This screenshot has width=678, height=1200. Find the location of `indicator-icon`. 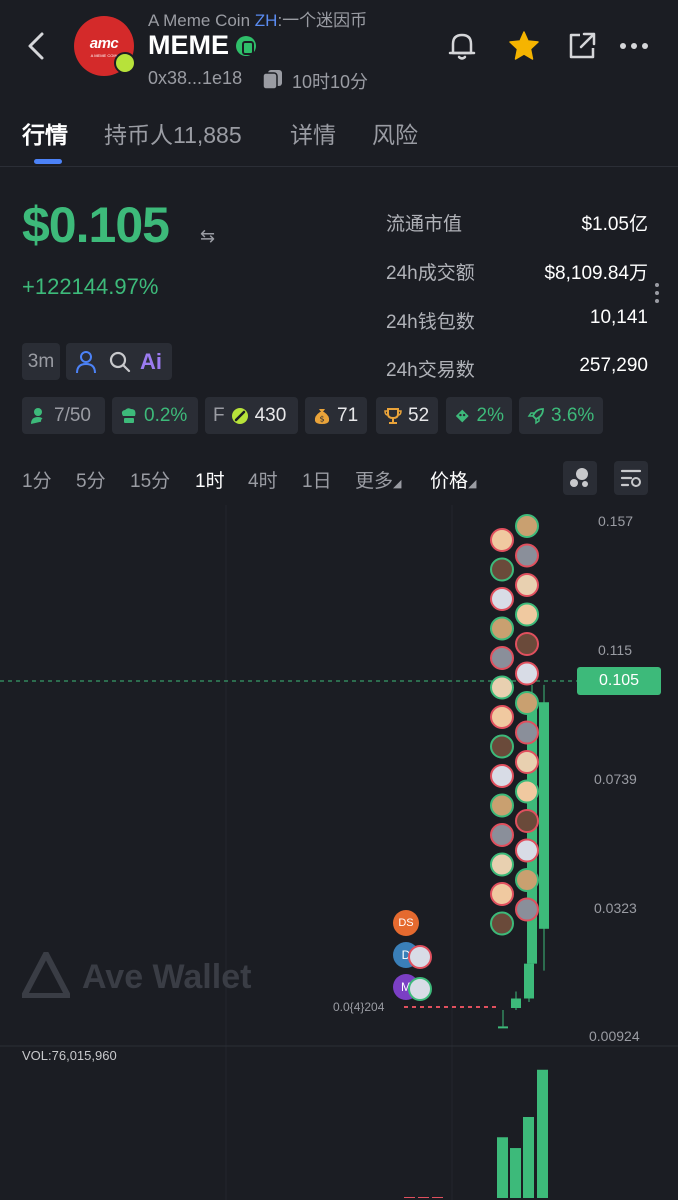

indicator-icon is located at coordinates (579, 477).